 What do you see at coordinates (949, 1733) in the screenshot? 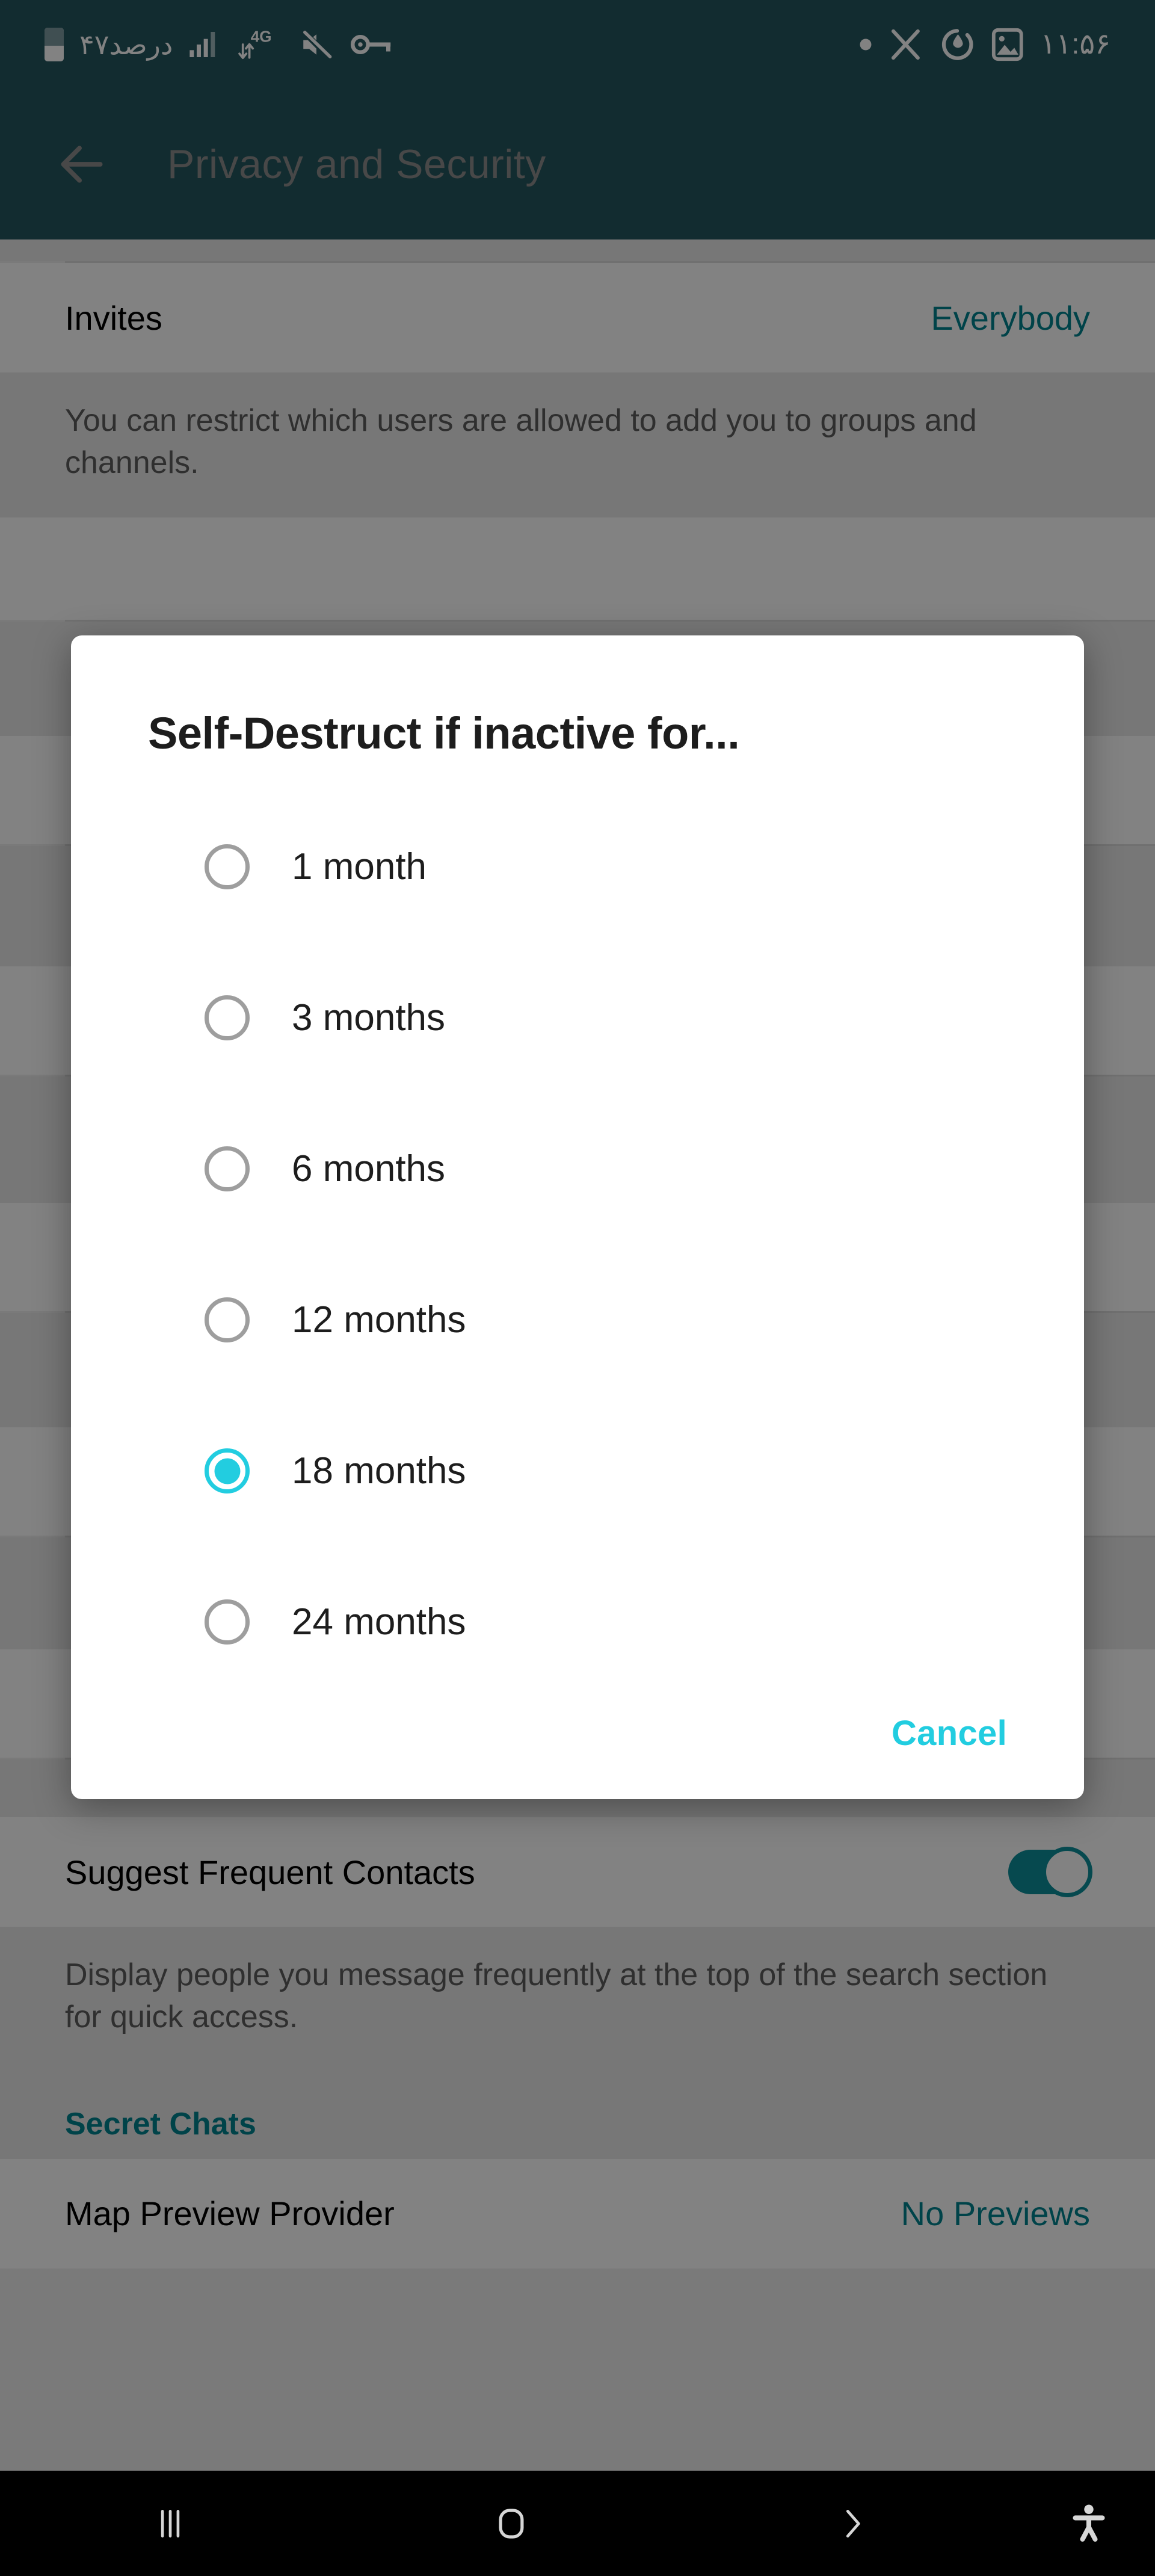
I see `cancel-button: Cancel` at bounding box center [949, 1733].